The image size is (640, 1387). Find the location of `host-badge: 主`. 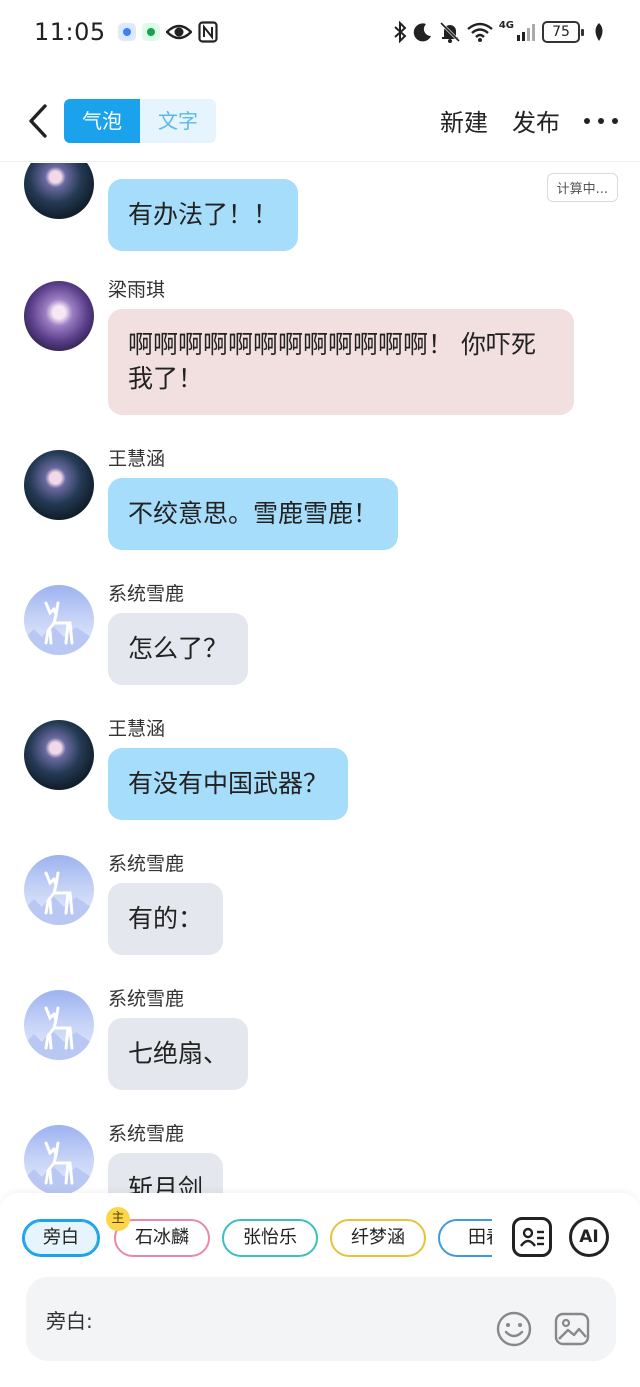

host-badge: 主 is located at coordinates (118, 1219).